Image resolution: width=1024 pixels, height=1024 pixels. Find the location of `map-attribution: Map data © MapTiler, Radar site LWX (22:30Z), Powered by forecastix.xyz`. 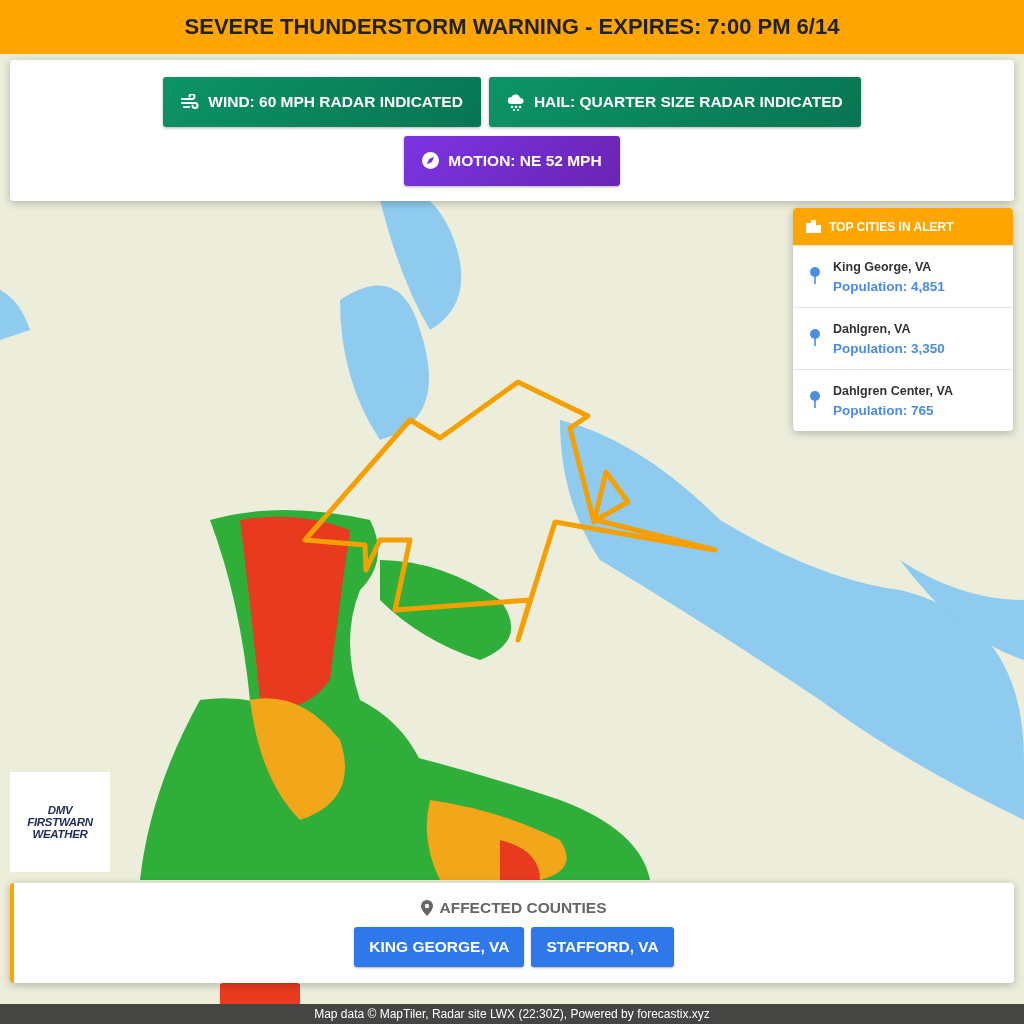

map-attribution: Map data © MapTiler, Radar site LWX (22:30Z), Powered by forecastix.xyz is located at coordinates (512, 1014).